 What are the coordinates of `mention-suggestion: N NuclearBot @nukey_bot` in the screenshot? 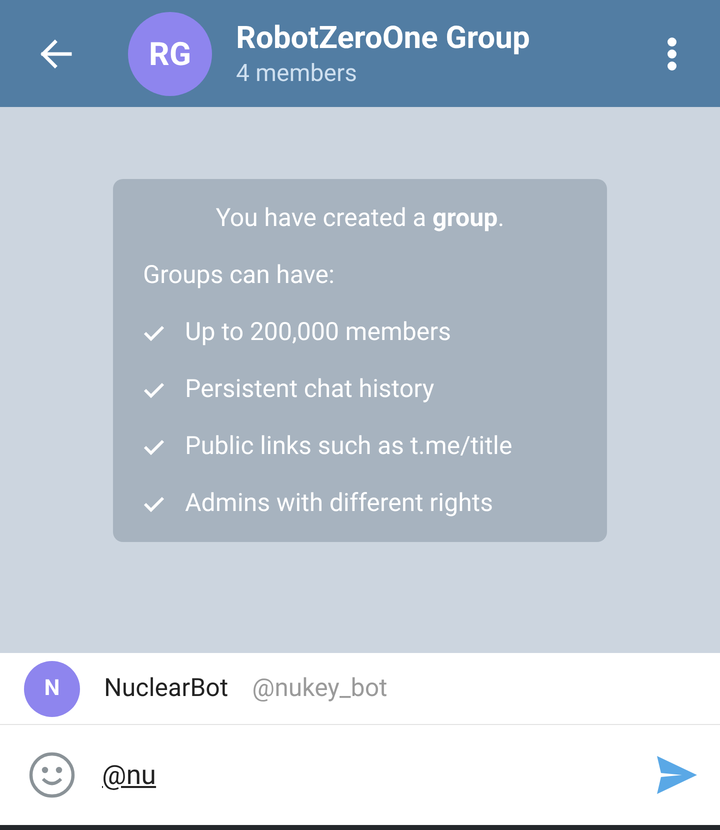 It's located at (360, 689).